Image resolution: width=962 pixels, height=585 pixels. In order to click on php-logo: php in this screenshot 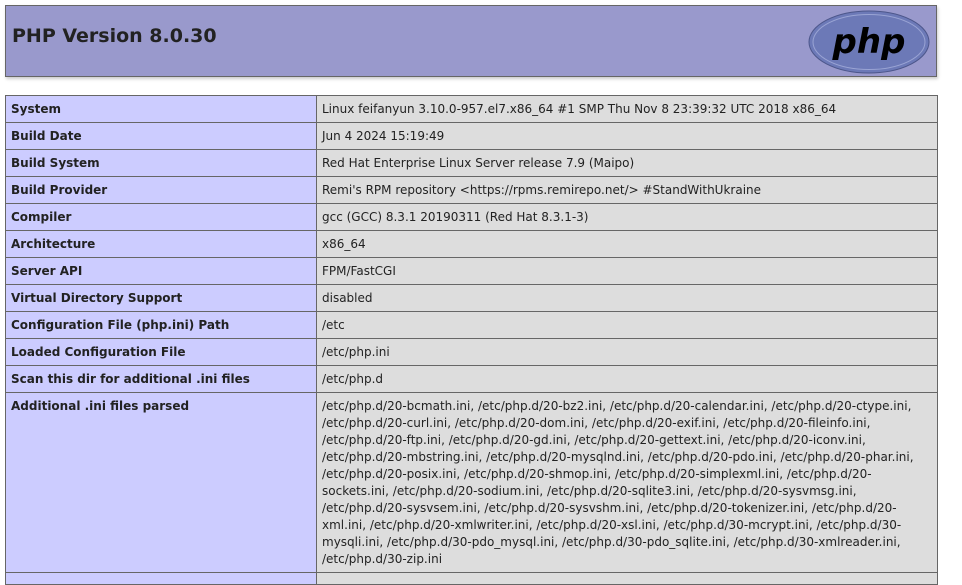, I will do `click(869, 42)`.